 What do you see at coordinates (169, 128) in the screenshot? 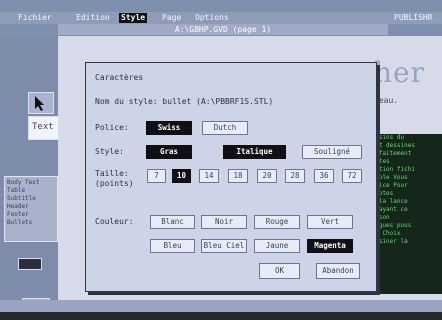
I see `font-swiss-button: Swiss` at bounding box center [169, 128].